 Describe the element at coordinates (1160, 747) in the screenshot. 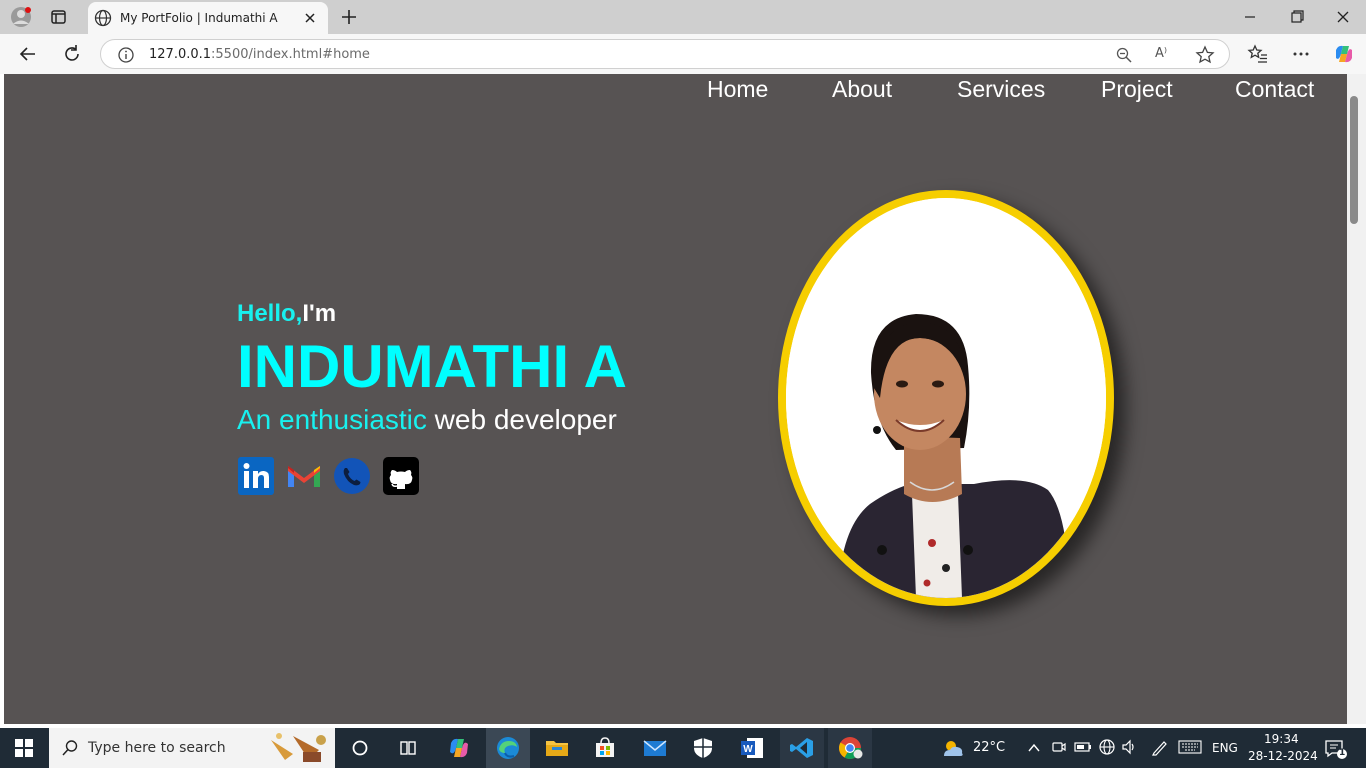

I see `pen-icon` at that location.